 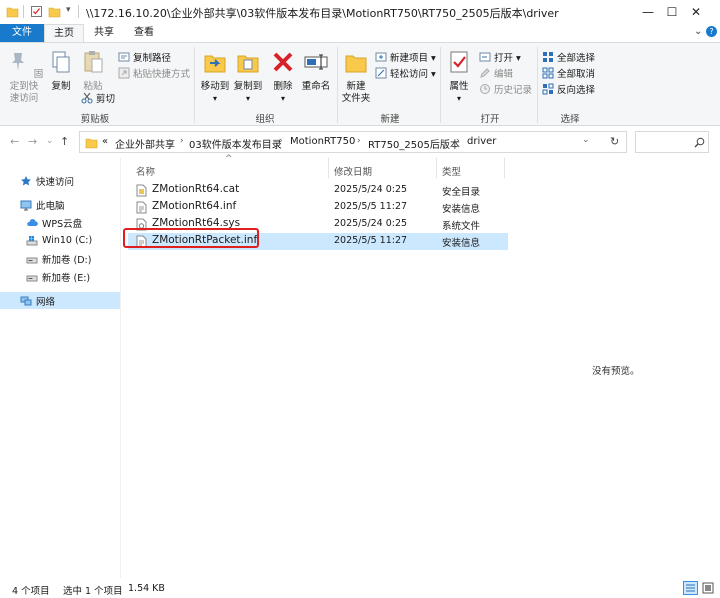 I want to click on status-item-count: 4 个项目, so click(x=31, y=591).